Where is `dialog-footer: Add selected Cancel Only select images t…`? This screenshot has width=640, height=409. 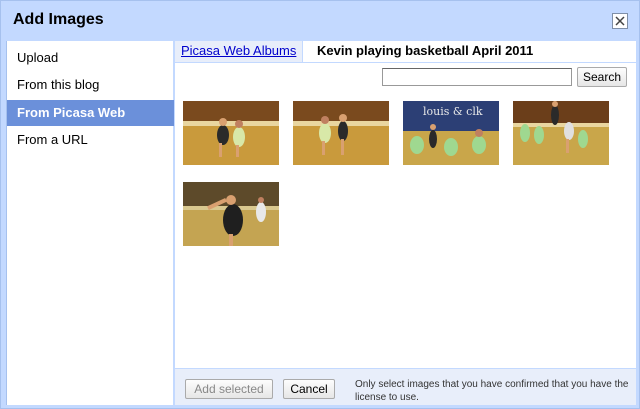 dialog-footer: Add selected Cancel Only select images t… is located at coordinates (405, 386).